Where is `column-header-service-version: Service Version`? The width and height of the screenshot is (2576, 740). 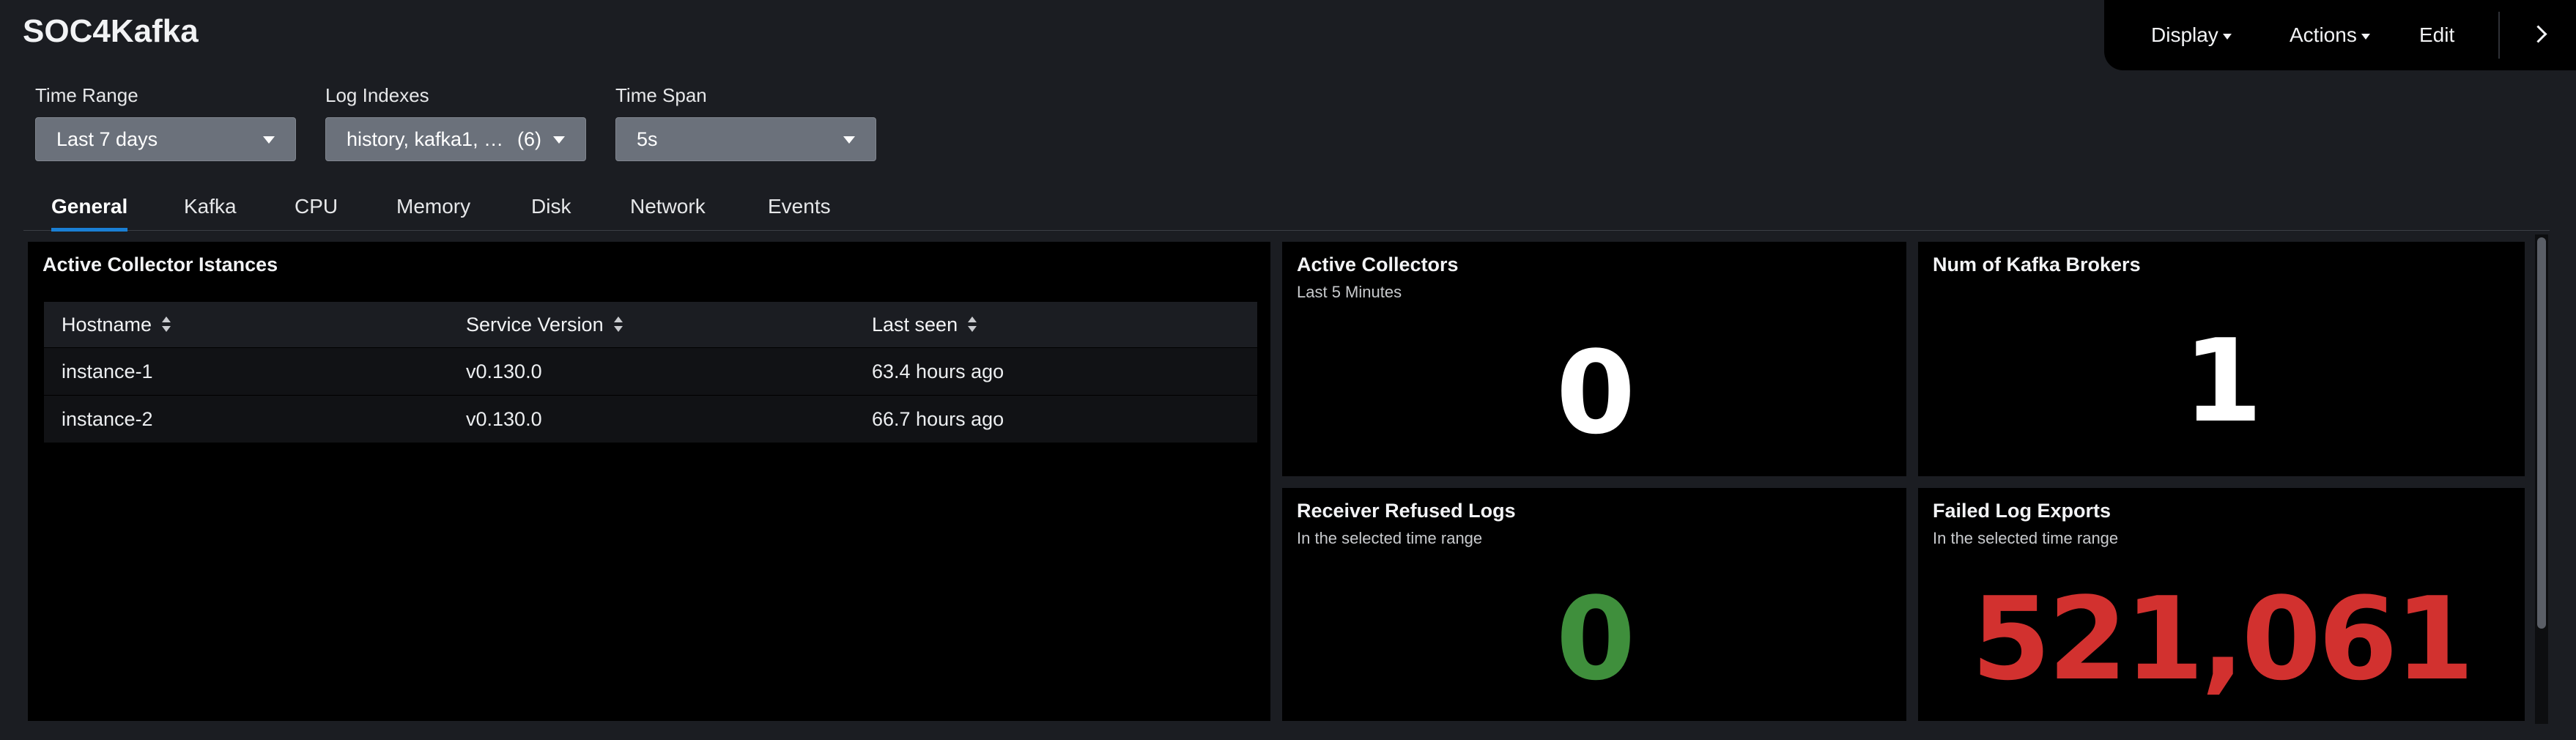
column-header-service-version: Service Version is located at coordinates (544, 324).